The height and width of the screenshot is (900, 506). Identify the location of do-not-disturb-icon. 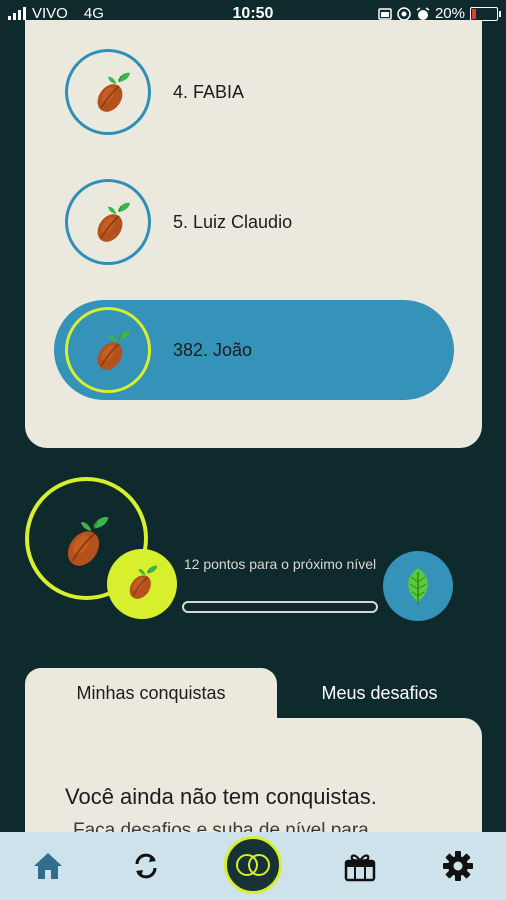
(404, 13).